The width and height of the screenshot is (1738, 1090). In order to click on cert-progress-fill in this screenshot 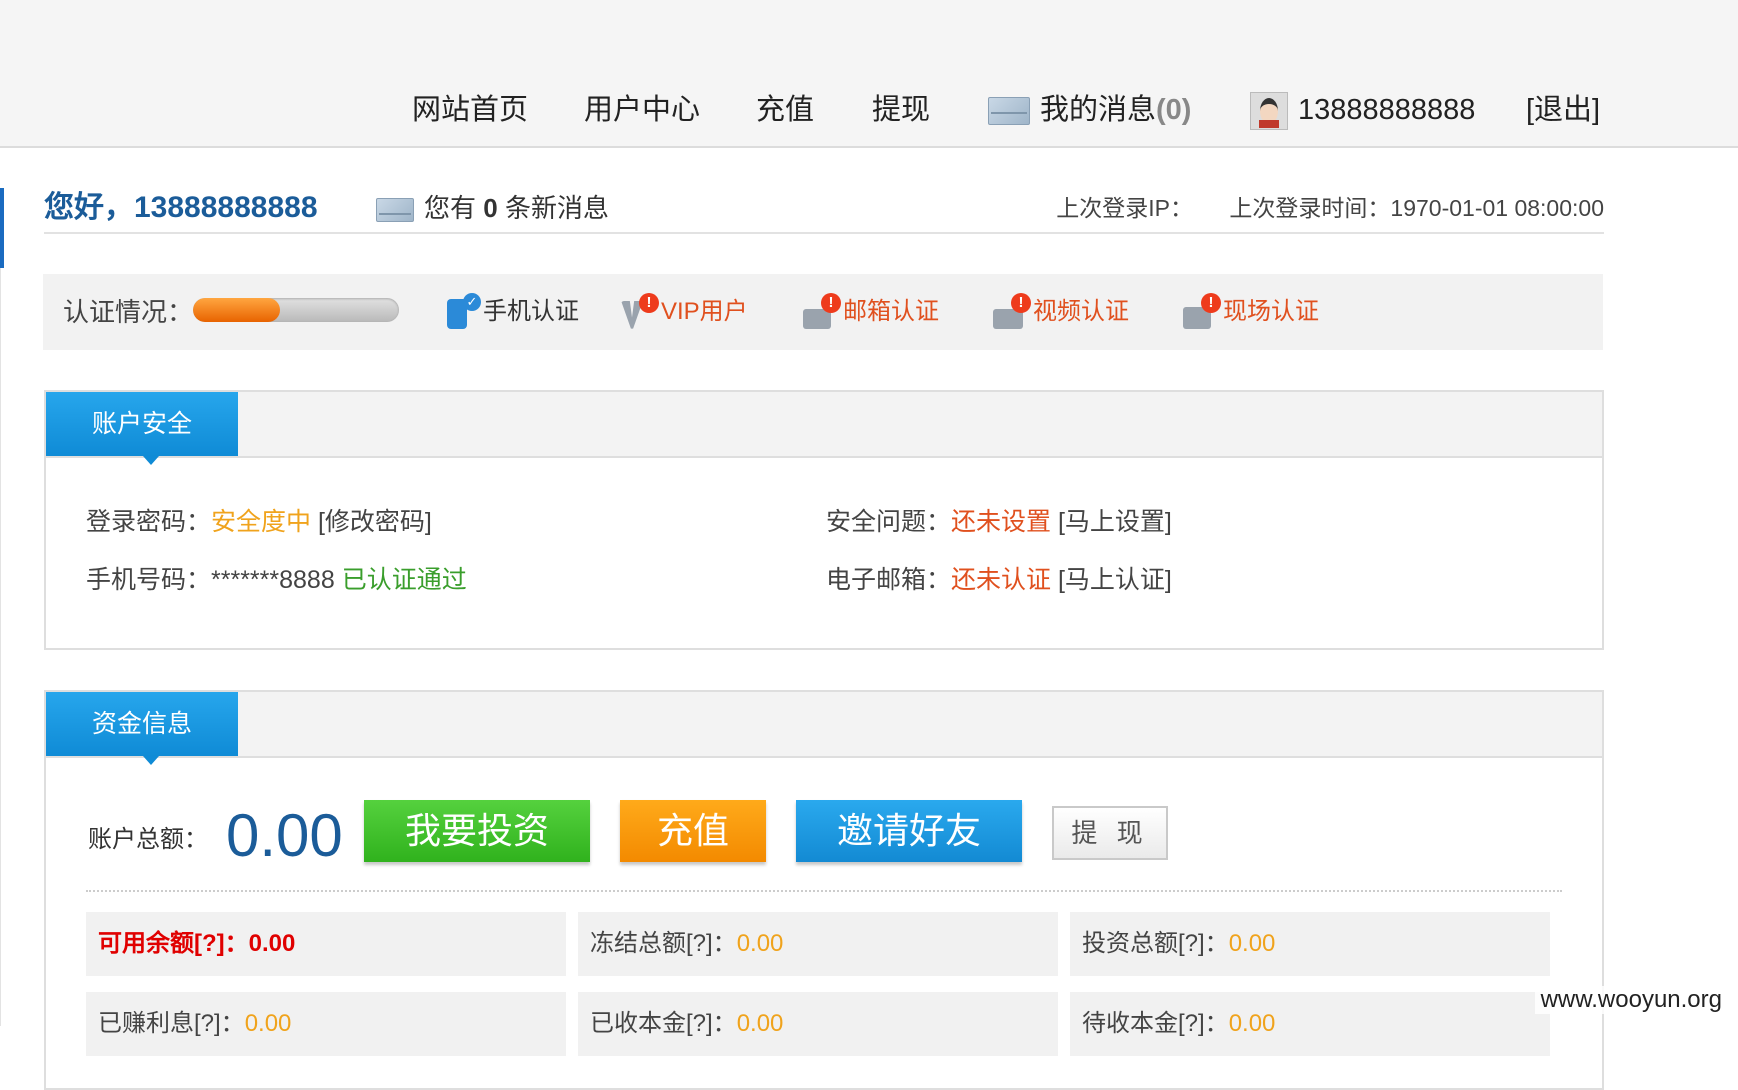, I will do `click(236, 310)`.